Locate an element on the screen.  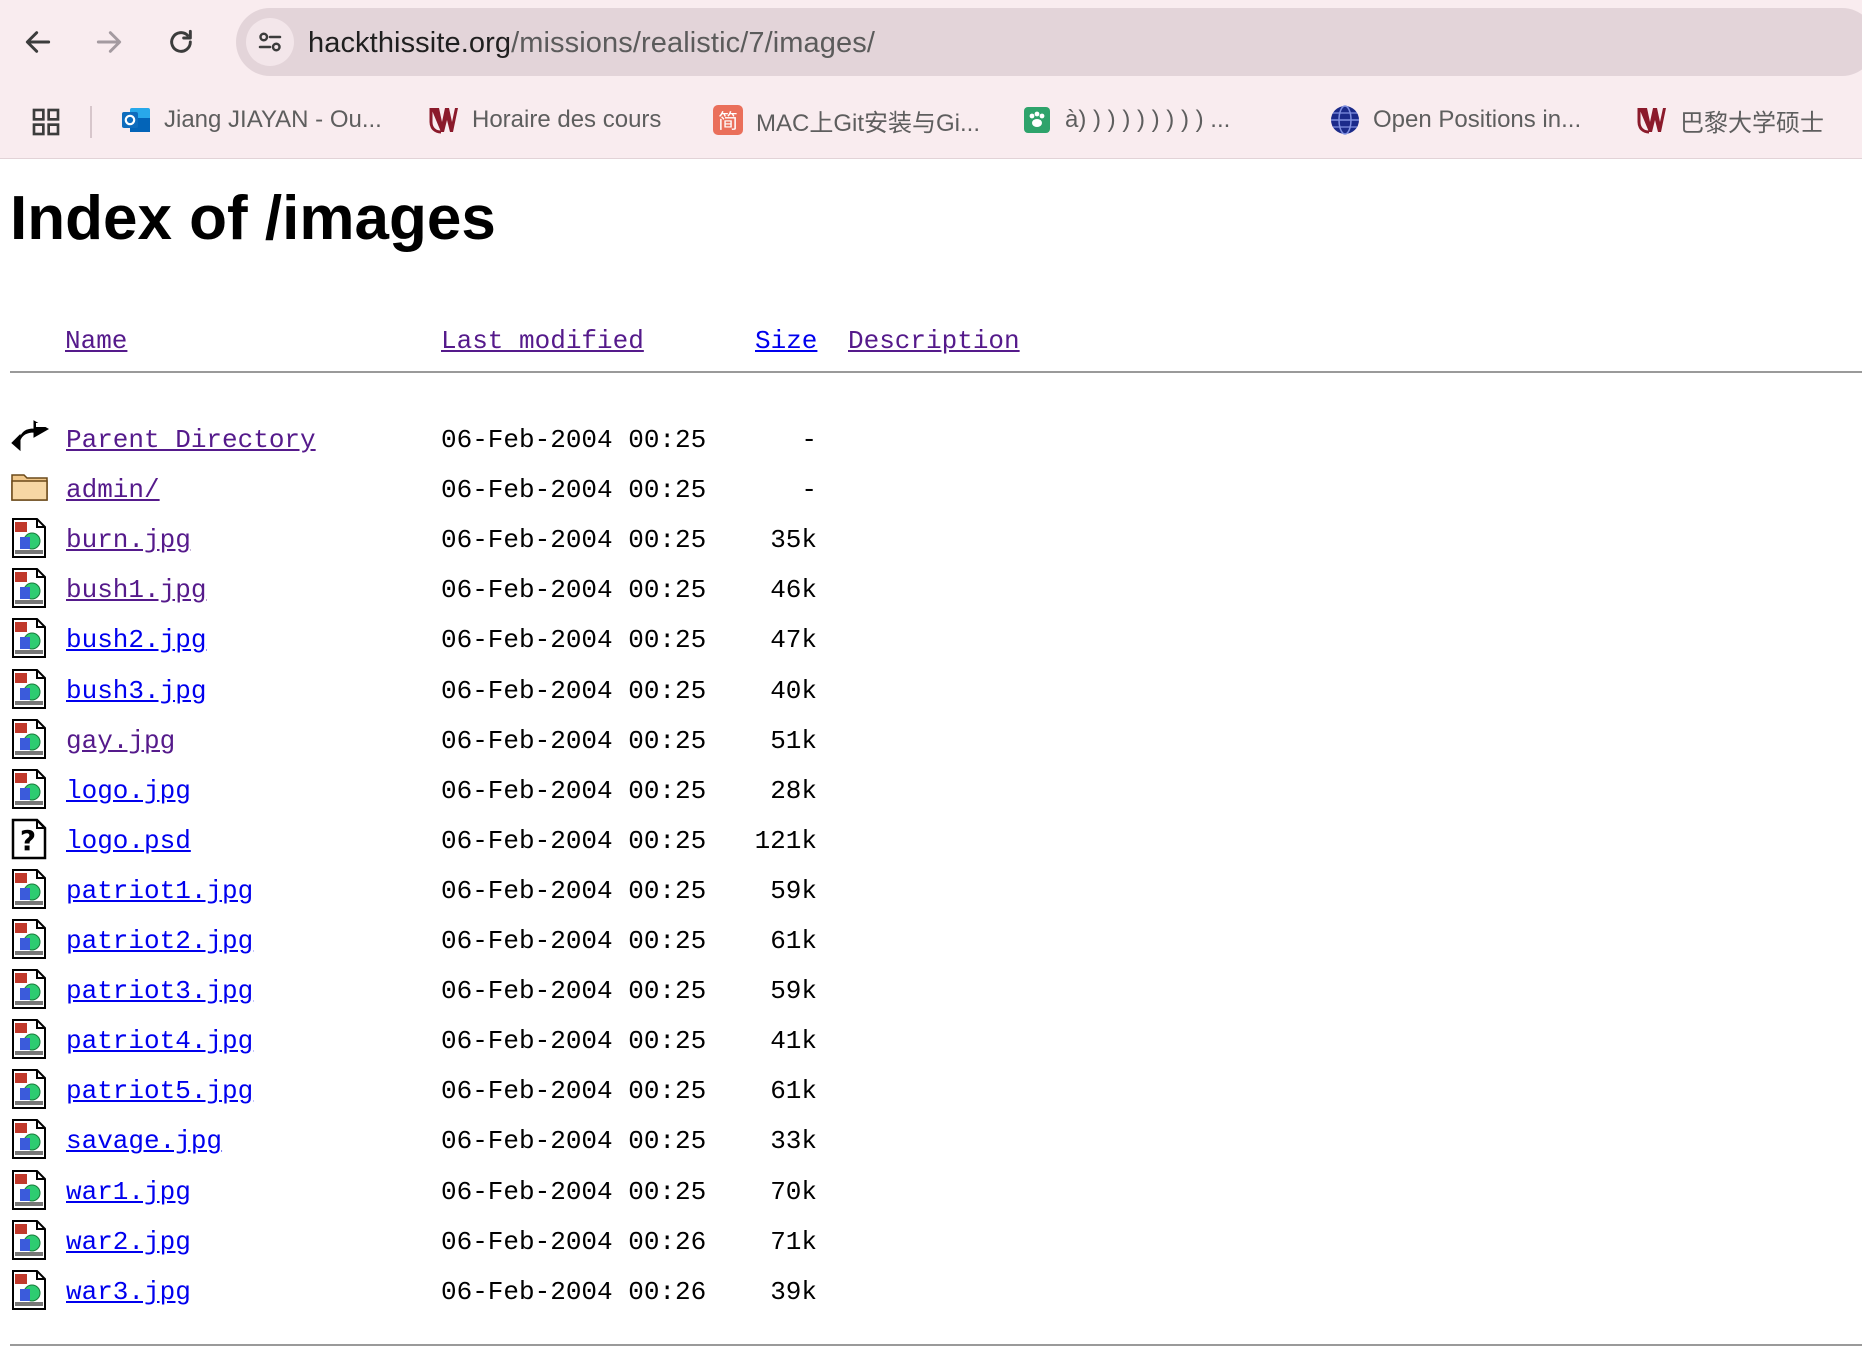
file-size: 70k is located at coordinates (793, 1191).